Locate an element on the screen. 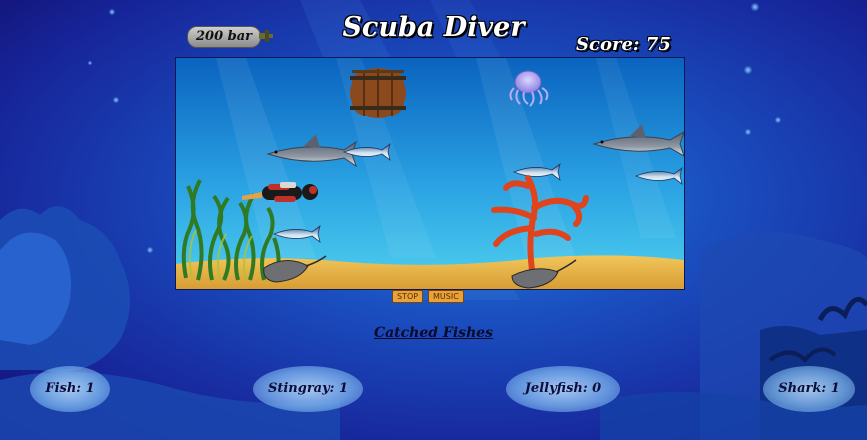  score-display: Score: 75 is located at coordinates (623, 44).